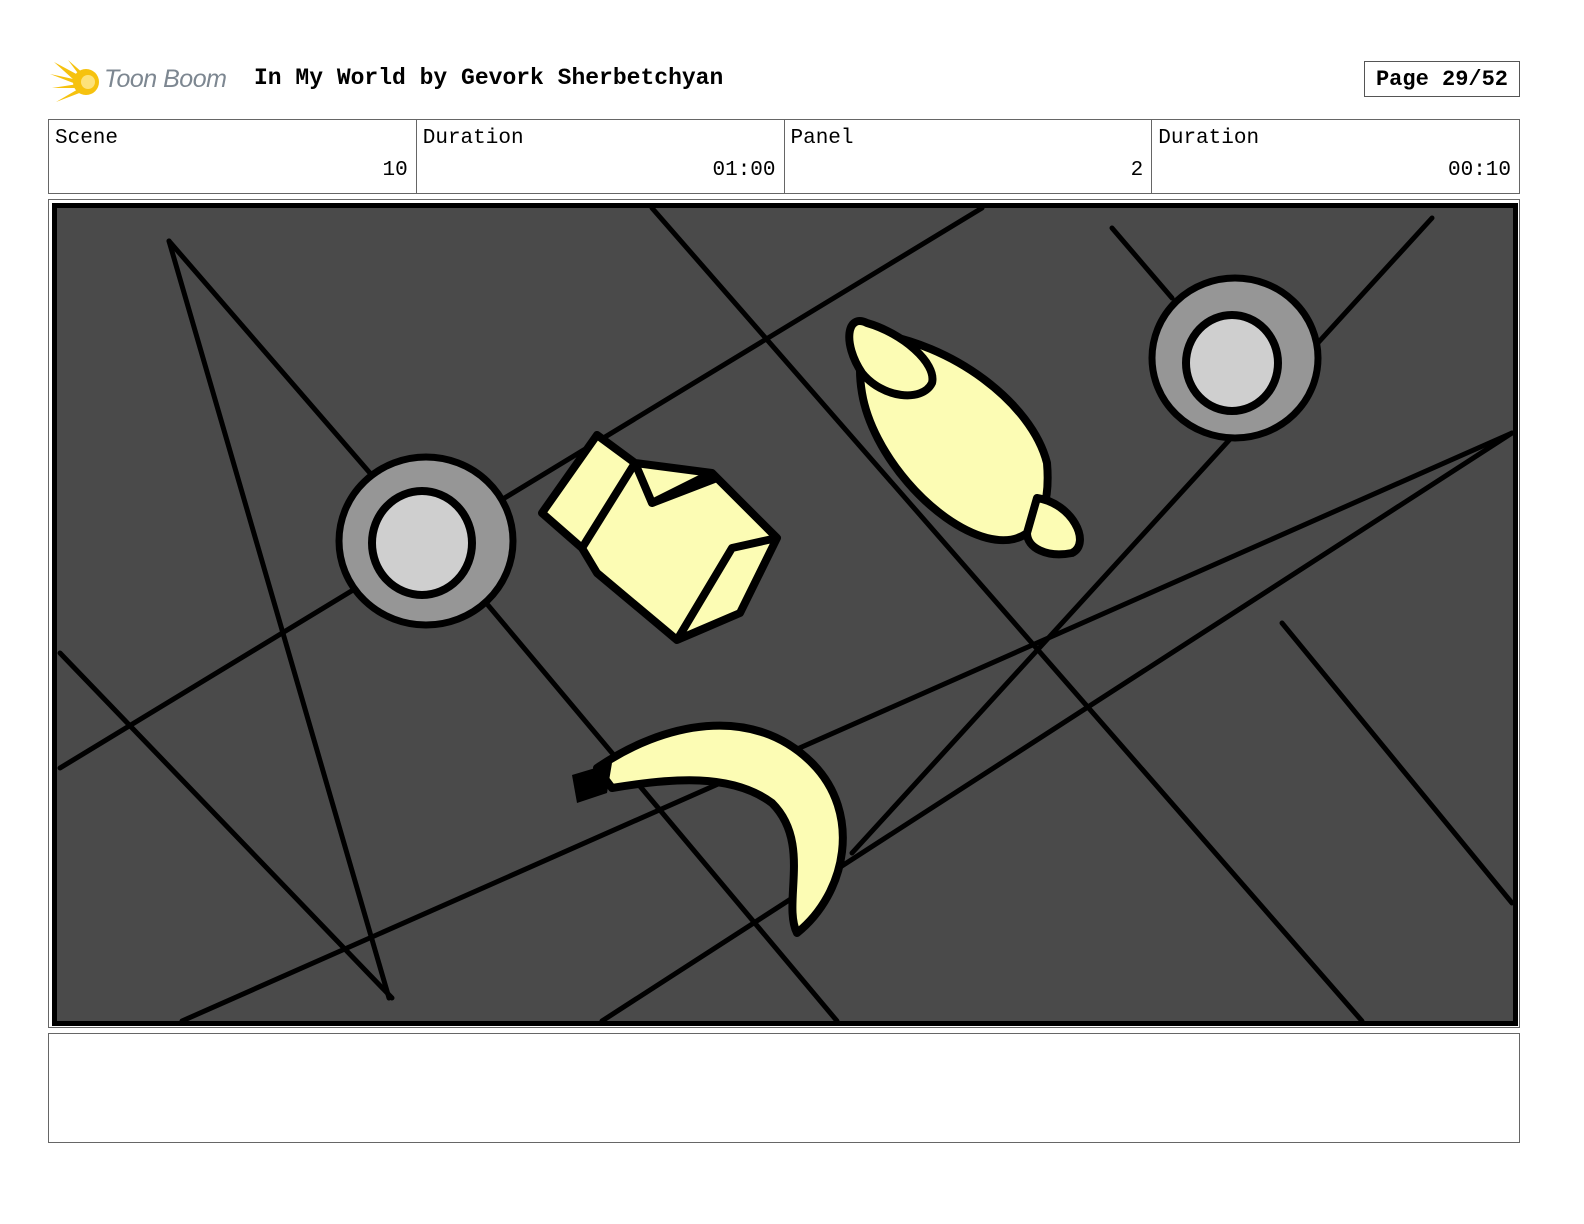 Image resolution: width=1584 pixels, height=1224 pixels. Describe the element at coordinates (744, 170) in the screenshot. I see `scene-duration-value: 01:00` at that location.